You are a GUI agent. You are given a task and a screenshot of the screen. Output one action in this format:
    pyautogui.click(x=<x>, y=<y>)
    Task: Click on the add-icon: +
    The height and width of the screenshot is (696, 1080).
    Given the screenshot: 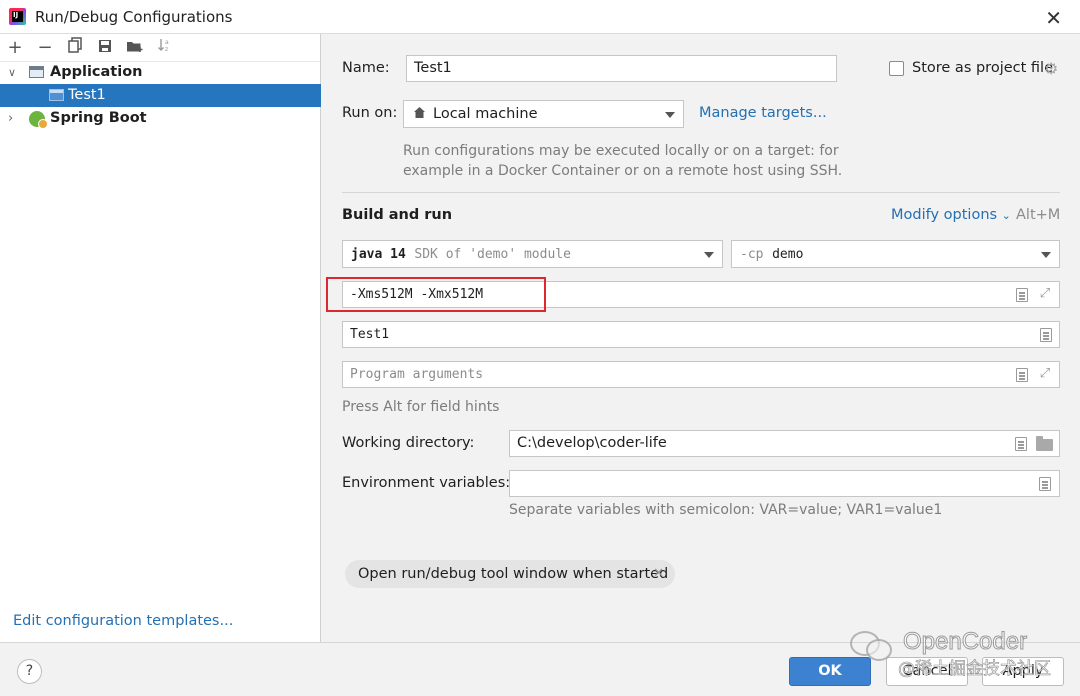 What is the action you would take?
    pyautogui.click(x=15, y=48)
    